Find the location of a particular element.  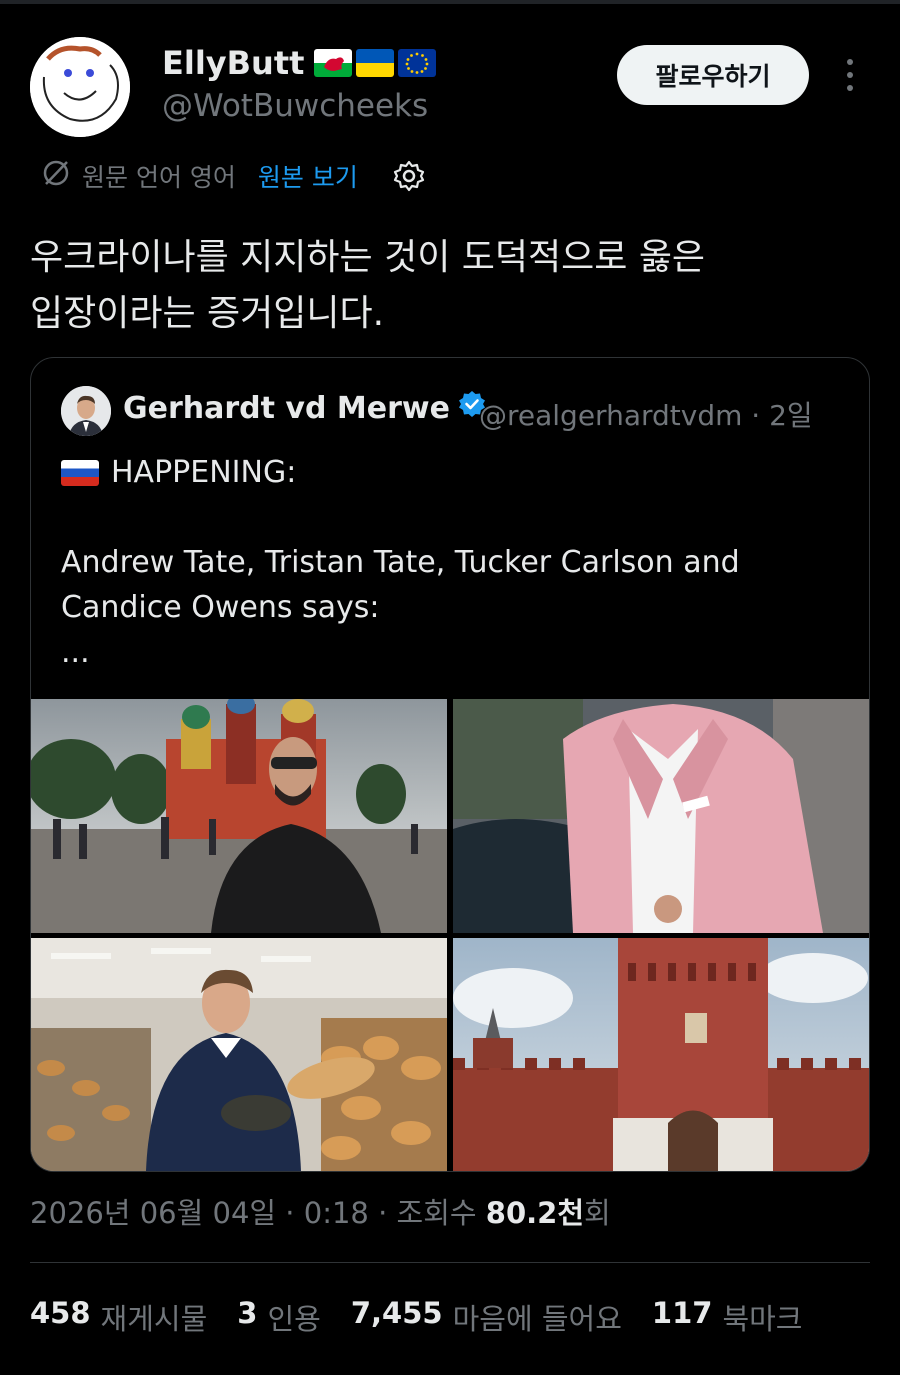

more-options-icon is located at coordinates (850, 75).